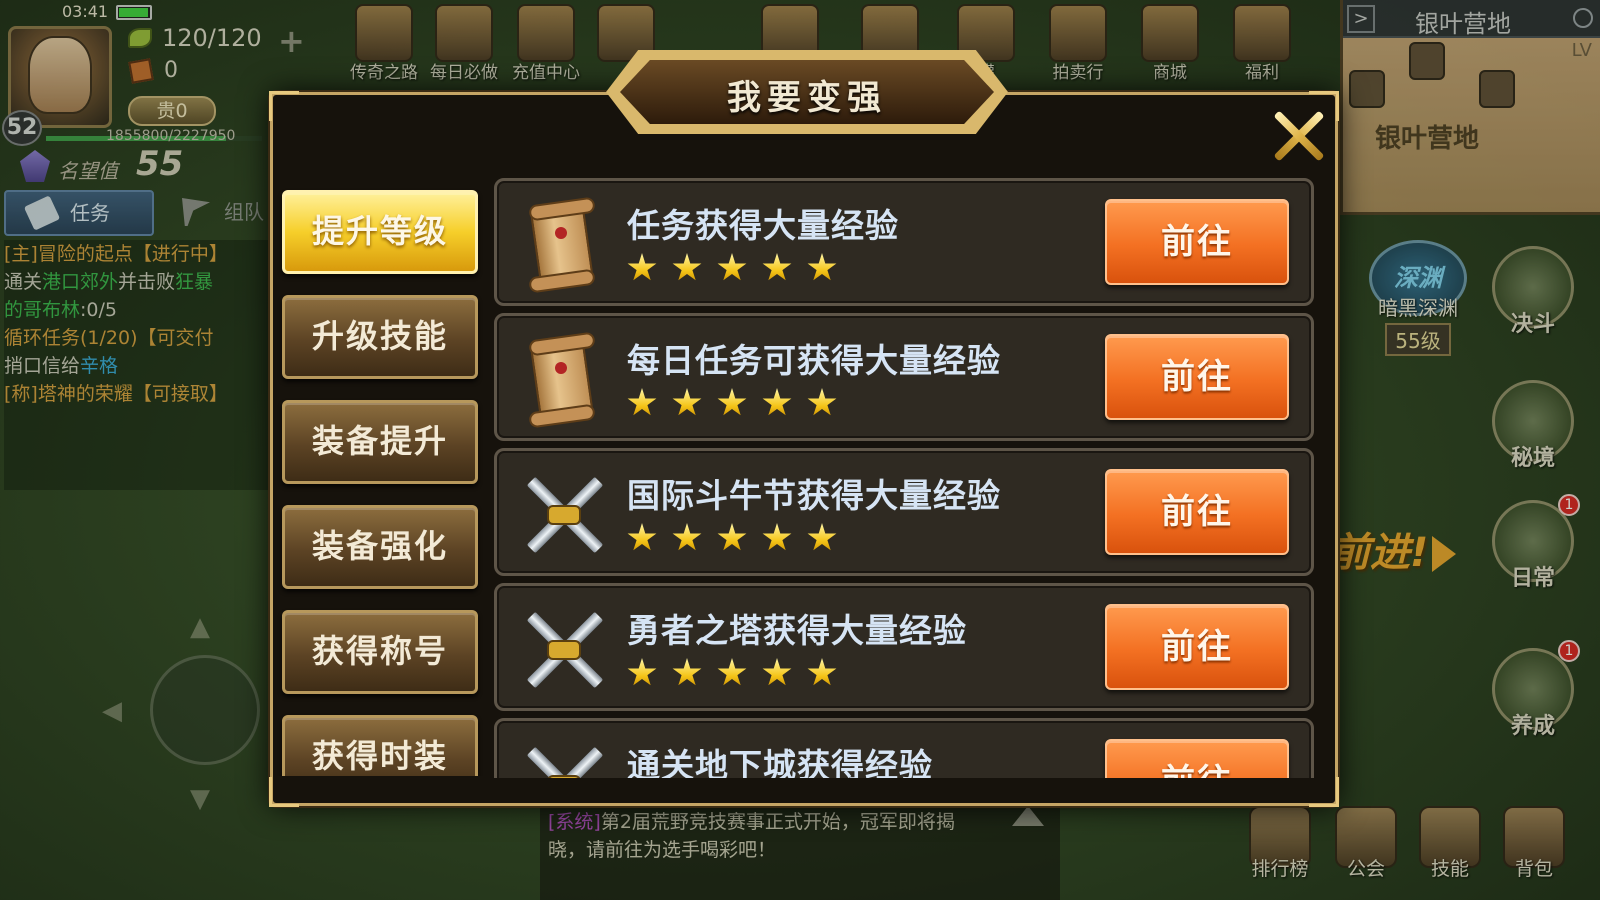 This screenshot has height=900, width=1600. Describe the element at coordinates (1470, 107) in the screenshot. I see `minimap: > 银叶营地 LV 银叶营地` at that location.